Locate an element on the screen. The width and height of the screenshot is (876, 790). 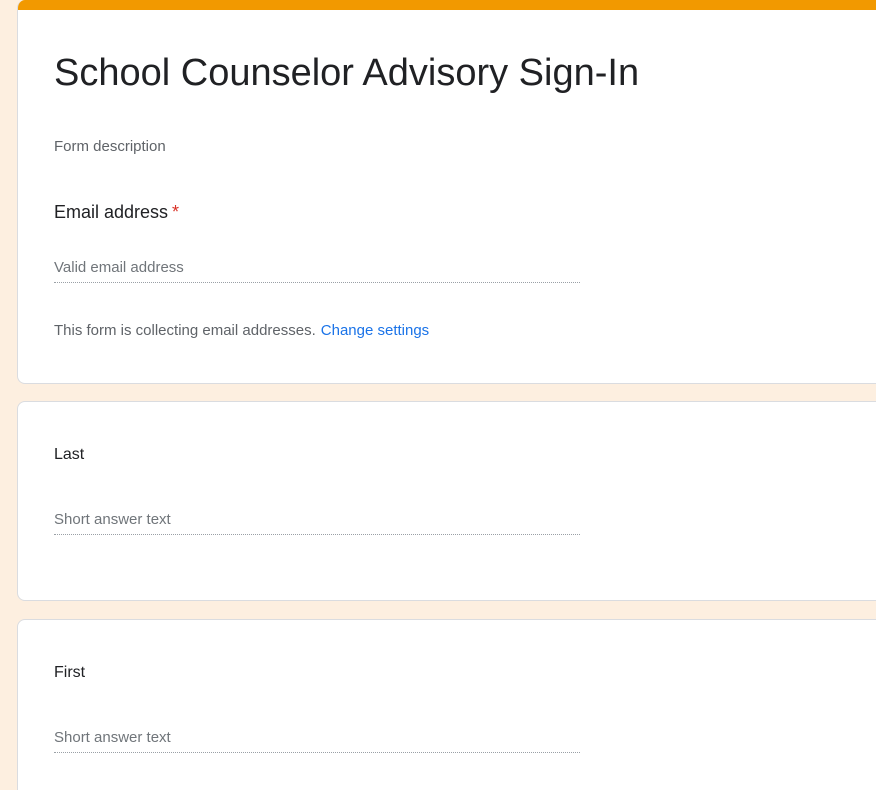
question-label-last: Last is located at coordinates (69, 454).